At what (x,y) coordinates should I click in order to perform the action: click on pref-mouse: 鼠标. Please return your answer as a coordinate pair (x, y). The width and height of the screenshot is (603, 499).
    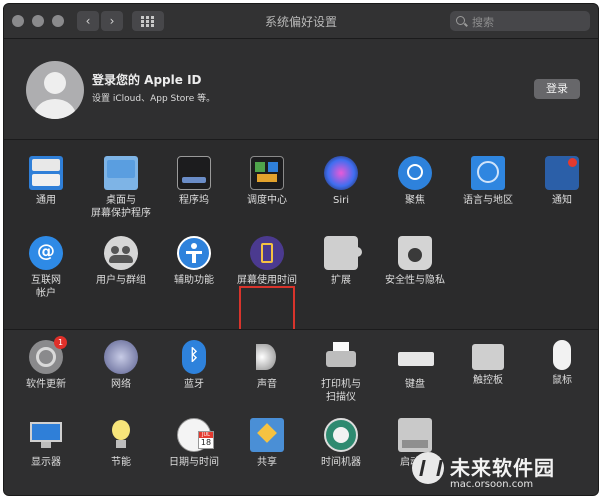
    Looking at the image, I should click on (561, 363).